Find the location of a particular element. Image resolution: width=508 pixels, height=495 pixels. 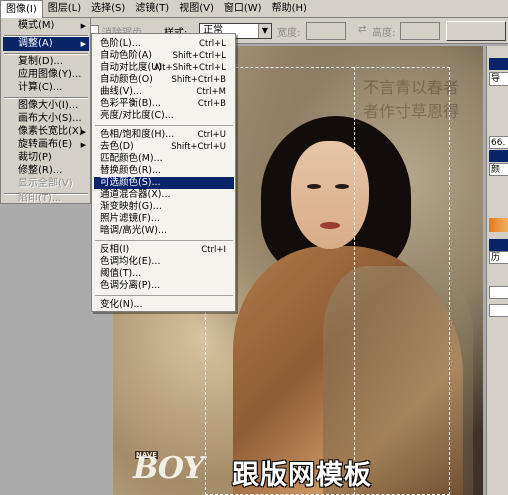

menu-filter: 滤镜(T) is located at coordinates (152, 9).